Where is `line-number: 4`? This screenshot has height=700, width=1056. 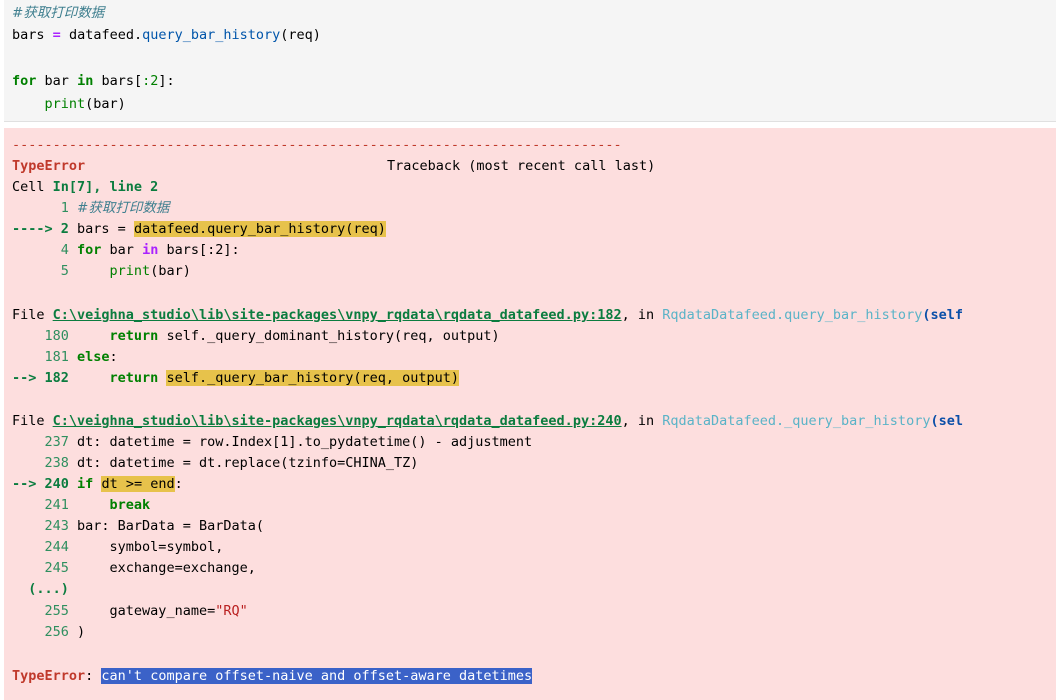
line-number: 4 is located at coordinates (40, 250).